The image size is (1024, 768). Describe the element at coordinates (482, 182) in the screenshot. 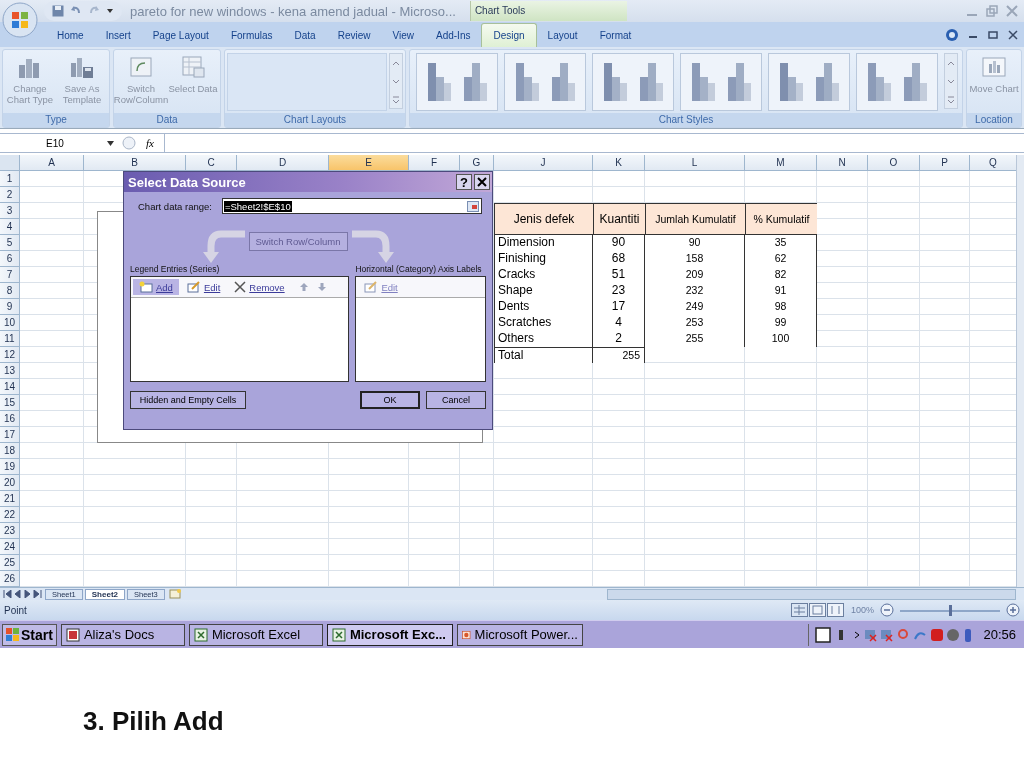

I see `close-button` at that location.